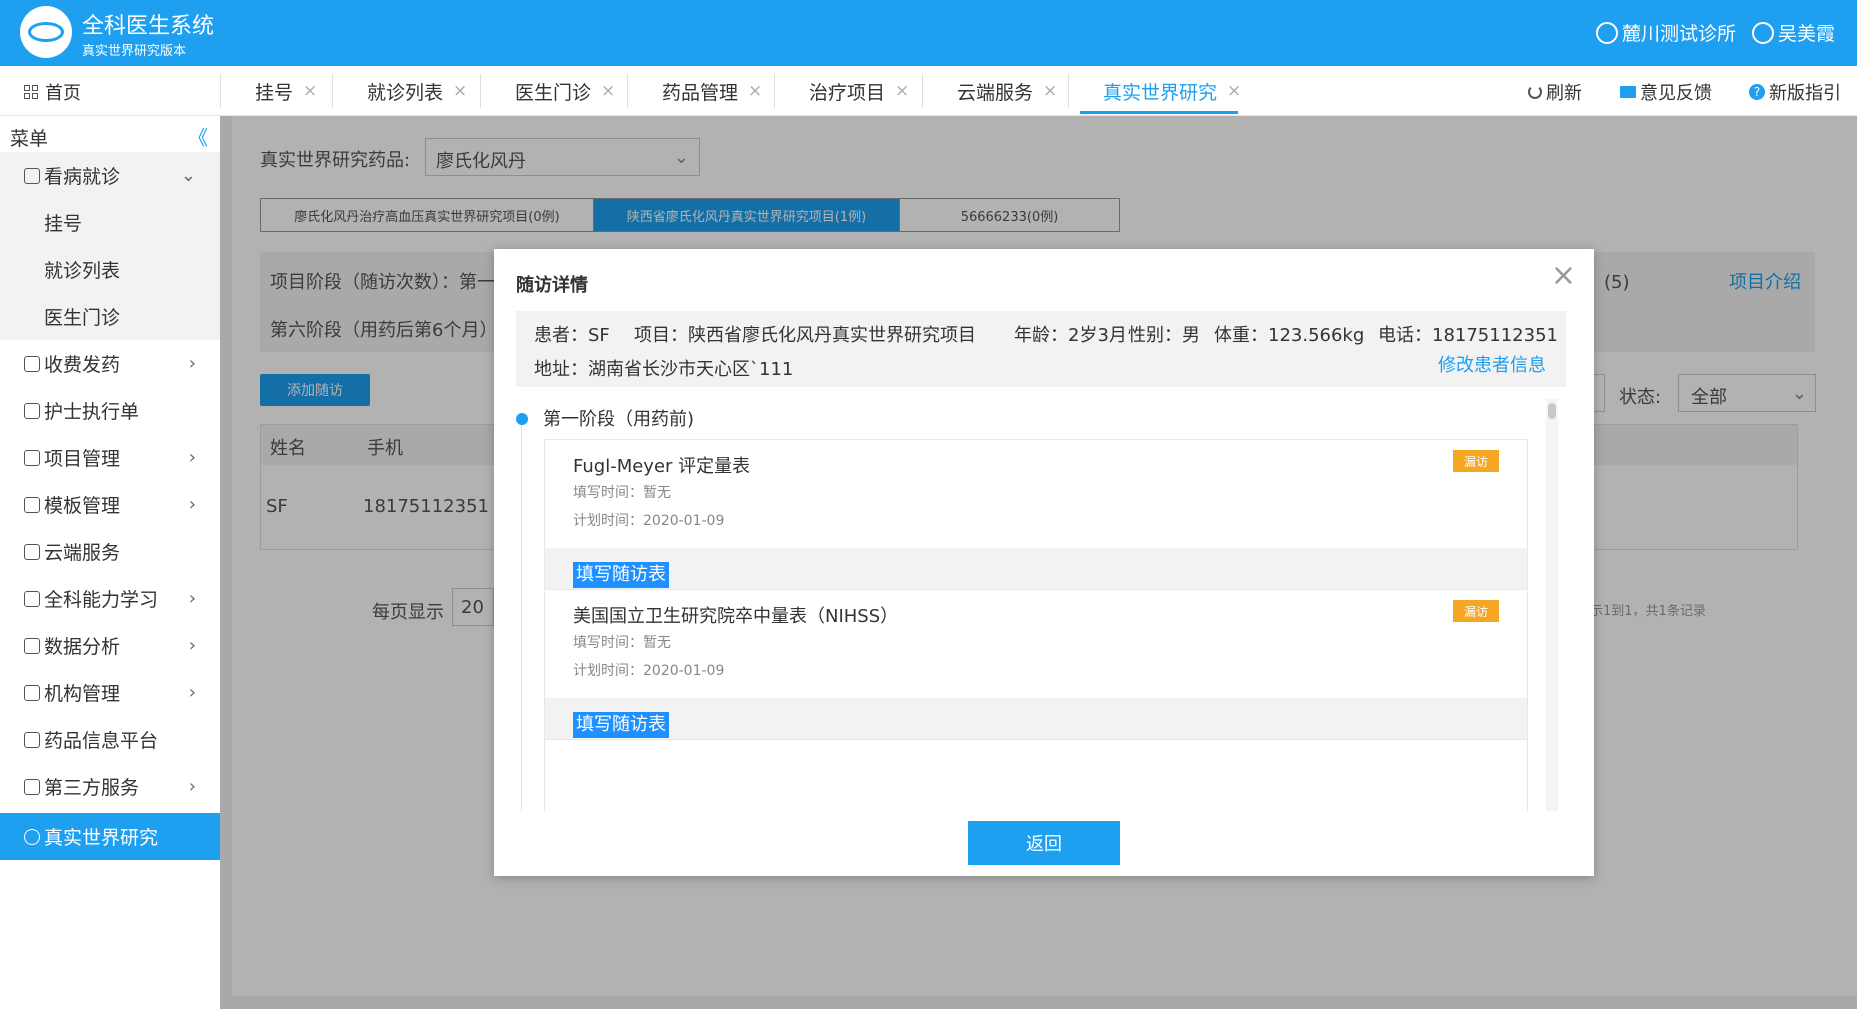 The image size is (1857, 1009). I want to click on sidebar-item-label: 看病就诊, so click(82, 177).